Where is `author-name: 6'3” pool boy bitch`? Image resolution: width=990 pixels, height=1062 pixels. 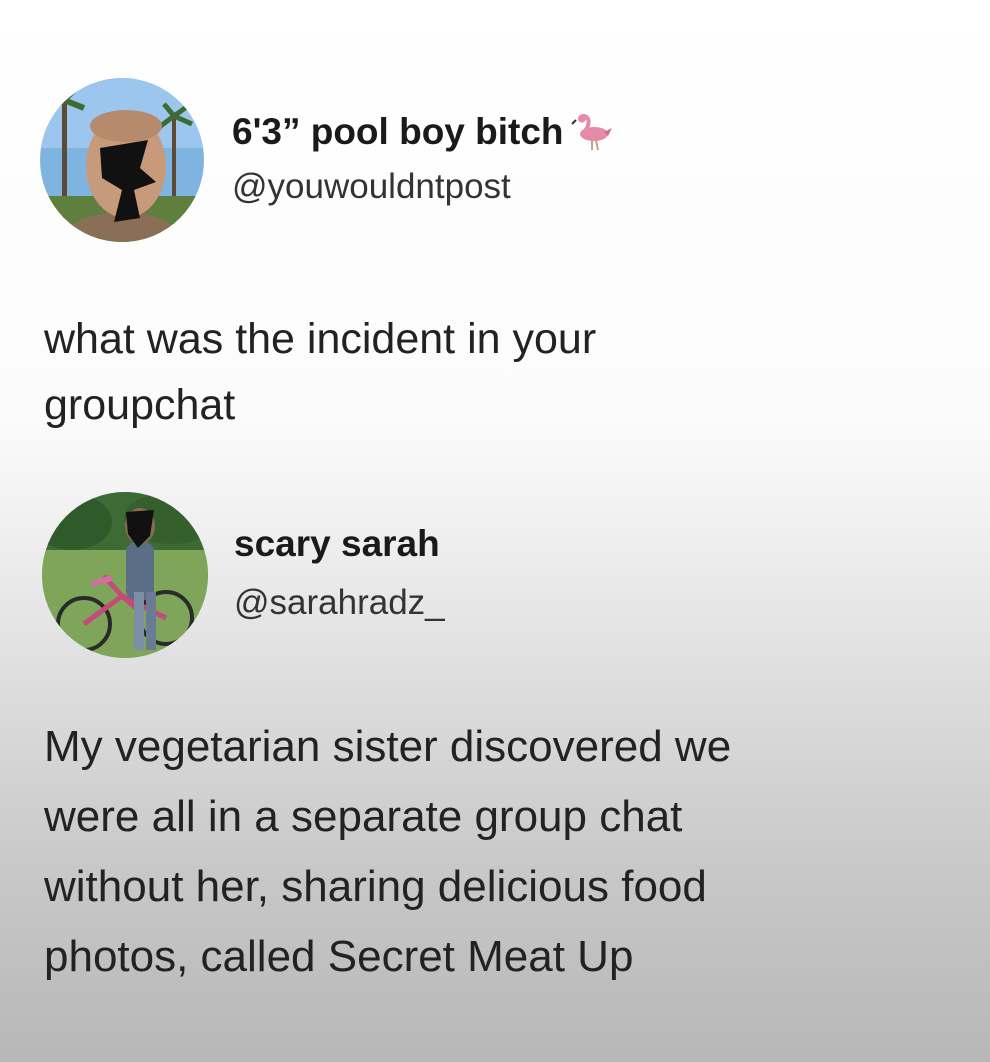
author-name: 6'3” pool boy bitch is located at coordinates (423, 131).